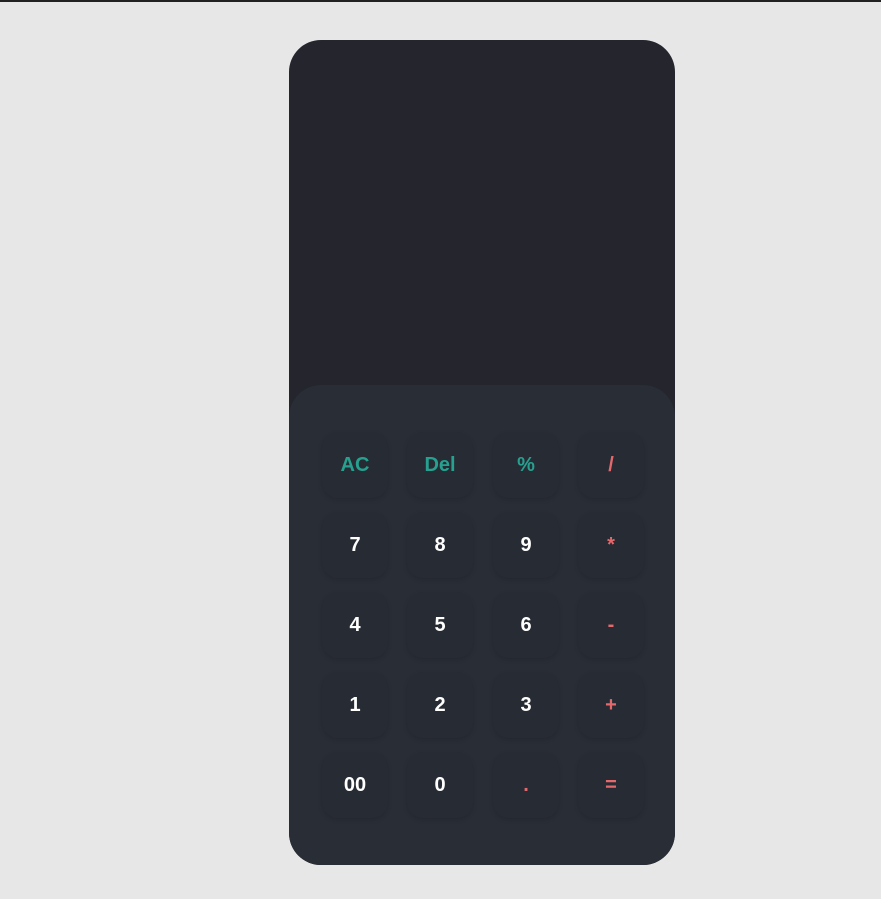 Image resolution: width=881 pixels, height=899 pixels. What do you see at coordinates (526, 705) in the screenshot?
I see `digit-3-button: 3` at bounding box center [526, 705].